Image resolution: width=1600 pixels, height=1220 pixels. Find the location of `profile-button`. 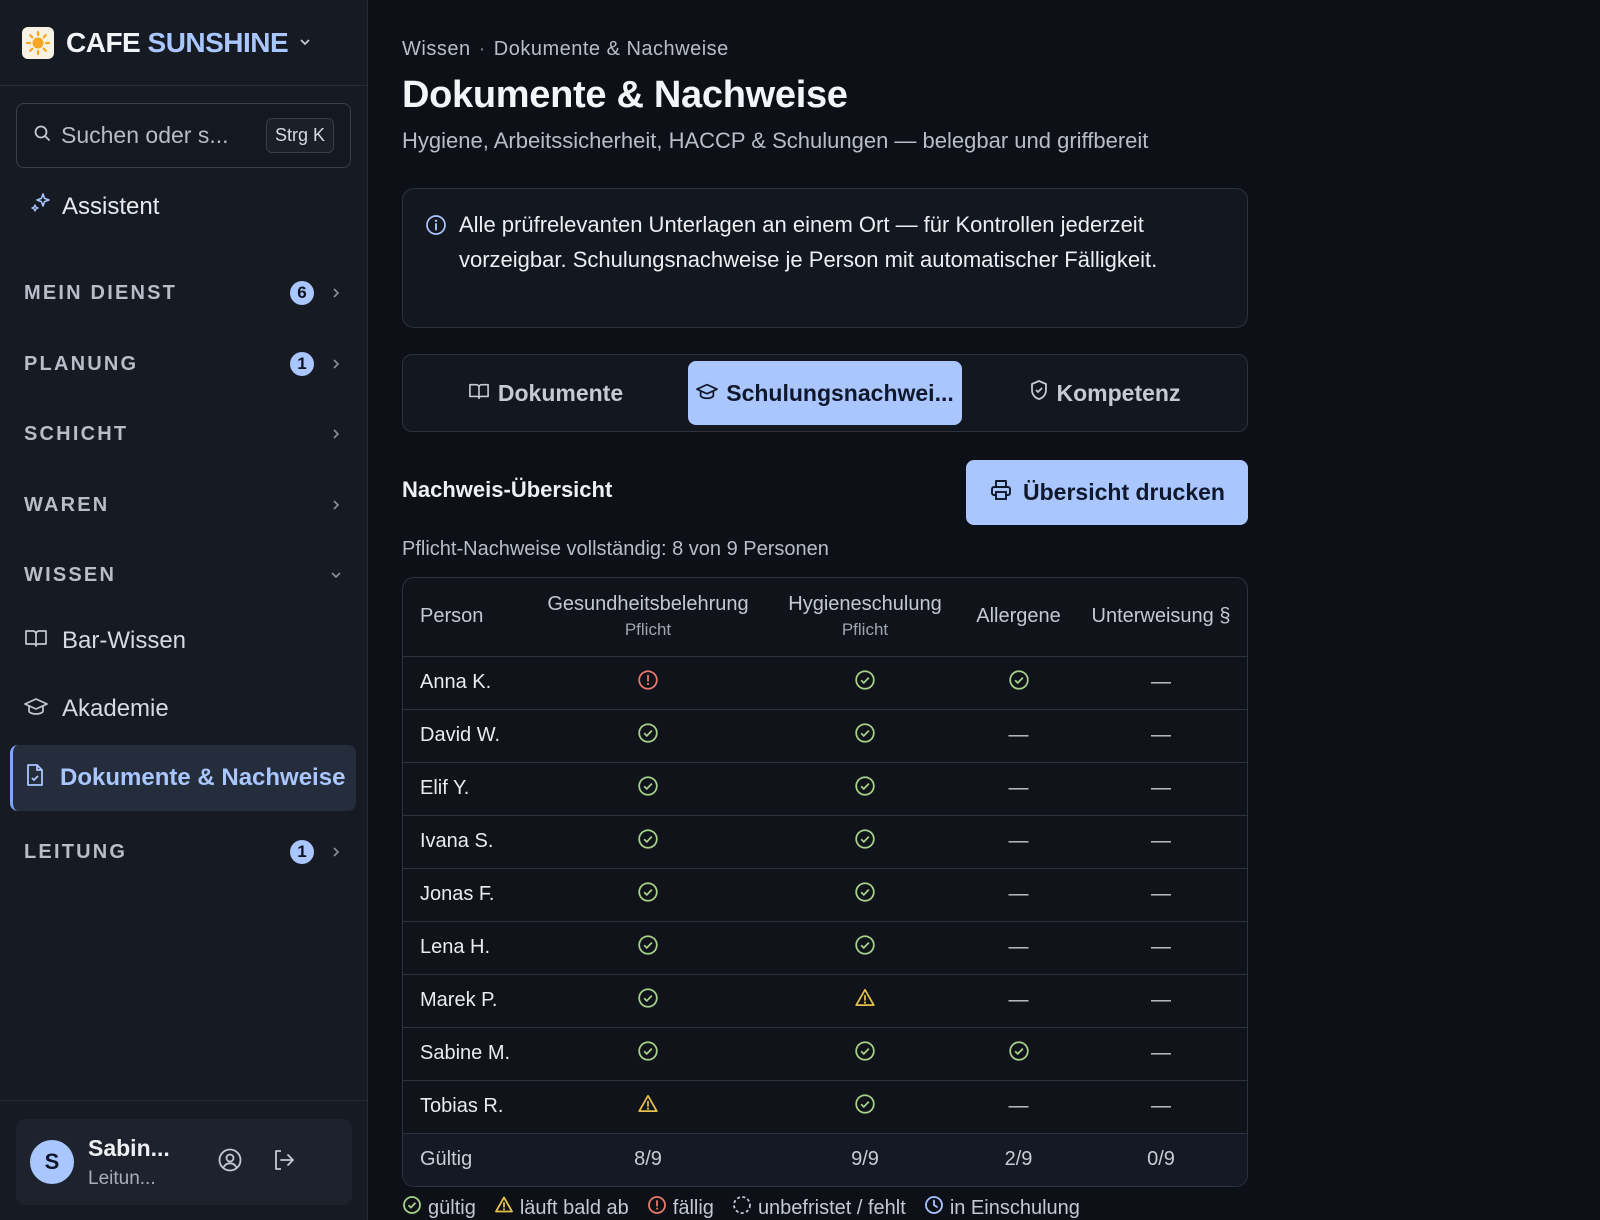

profile-button is located at coordinates (230, 1162).